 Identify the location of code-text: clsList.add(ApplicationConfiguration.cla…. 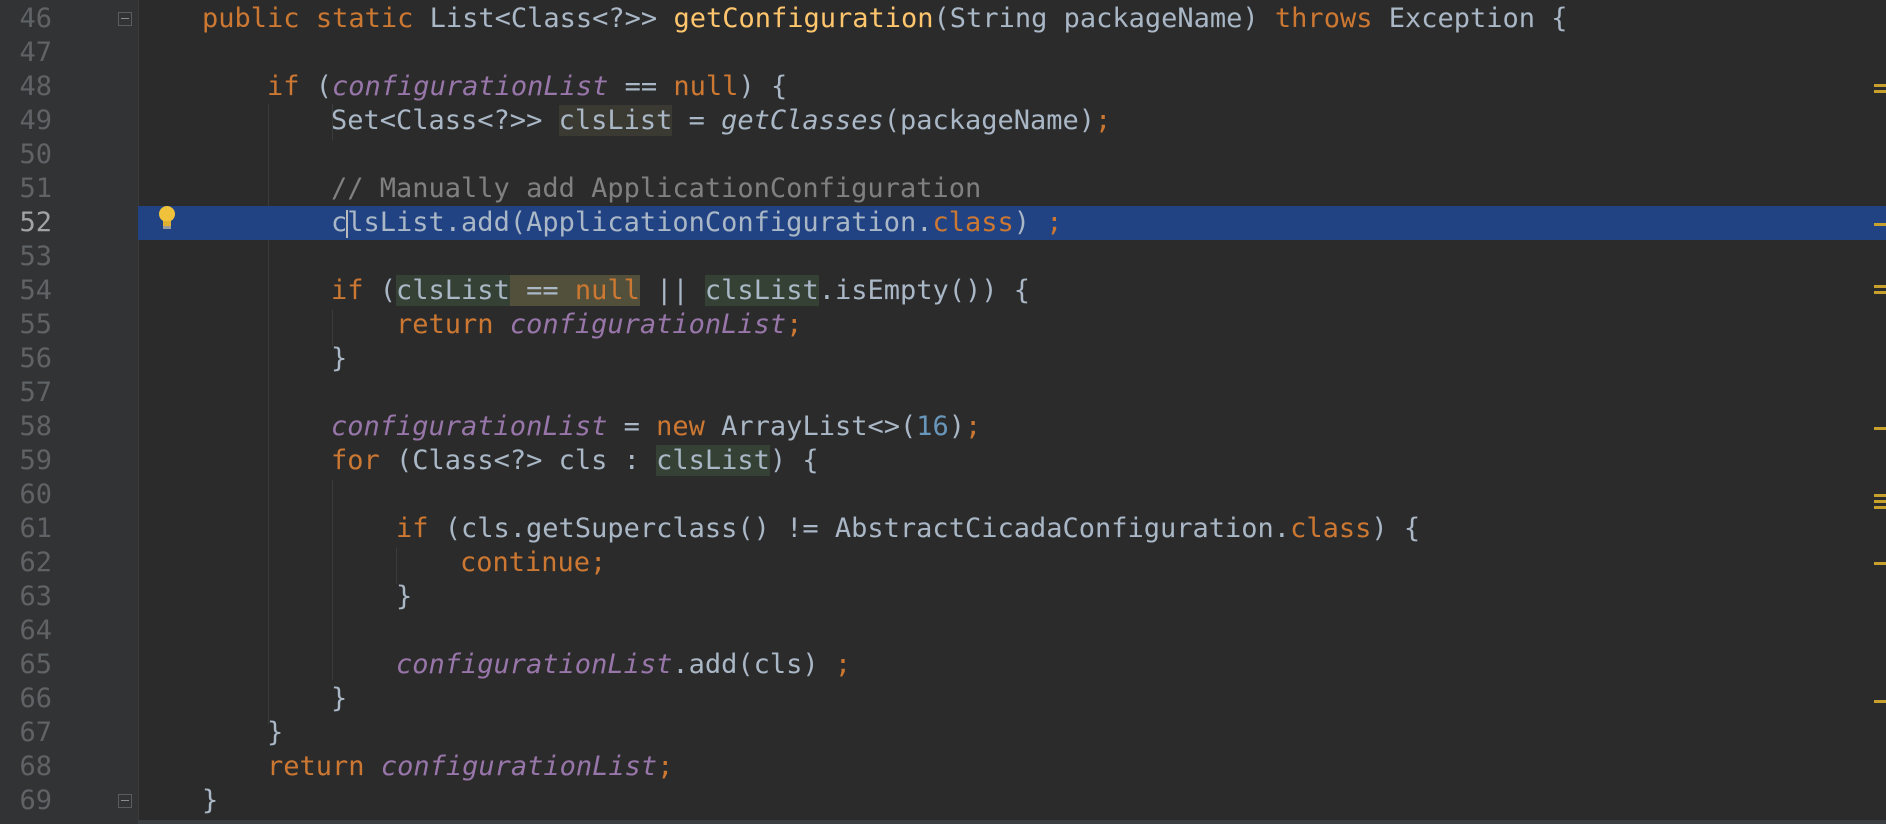
(697, 222).